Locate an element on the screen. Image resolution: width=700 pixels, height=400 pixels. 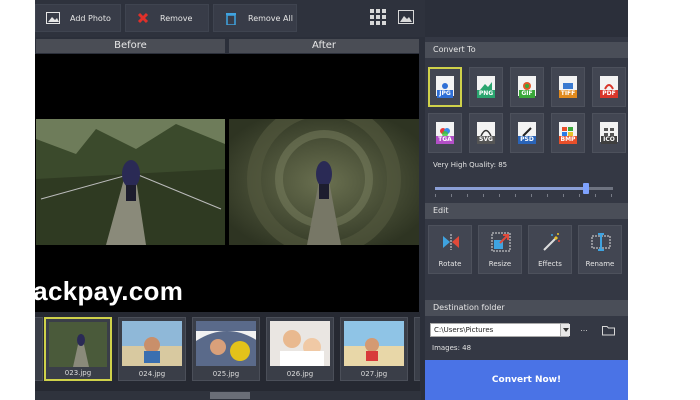
quality-label: Very High Quality: 85 is located at coordinates (470, 165).